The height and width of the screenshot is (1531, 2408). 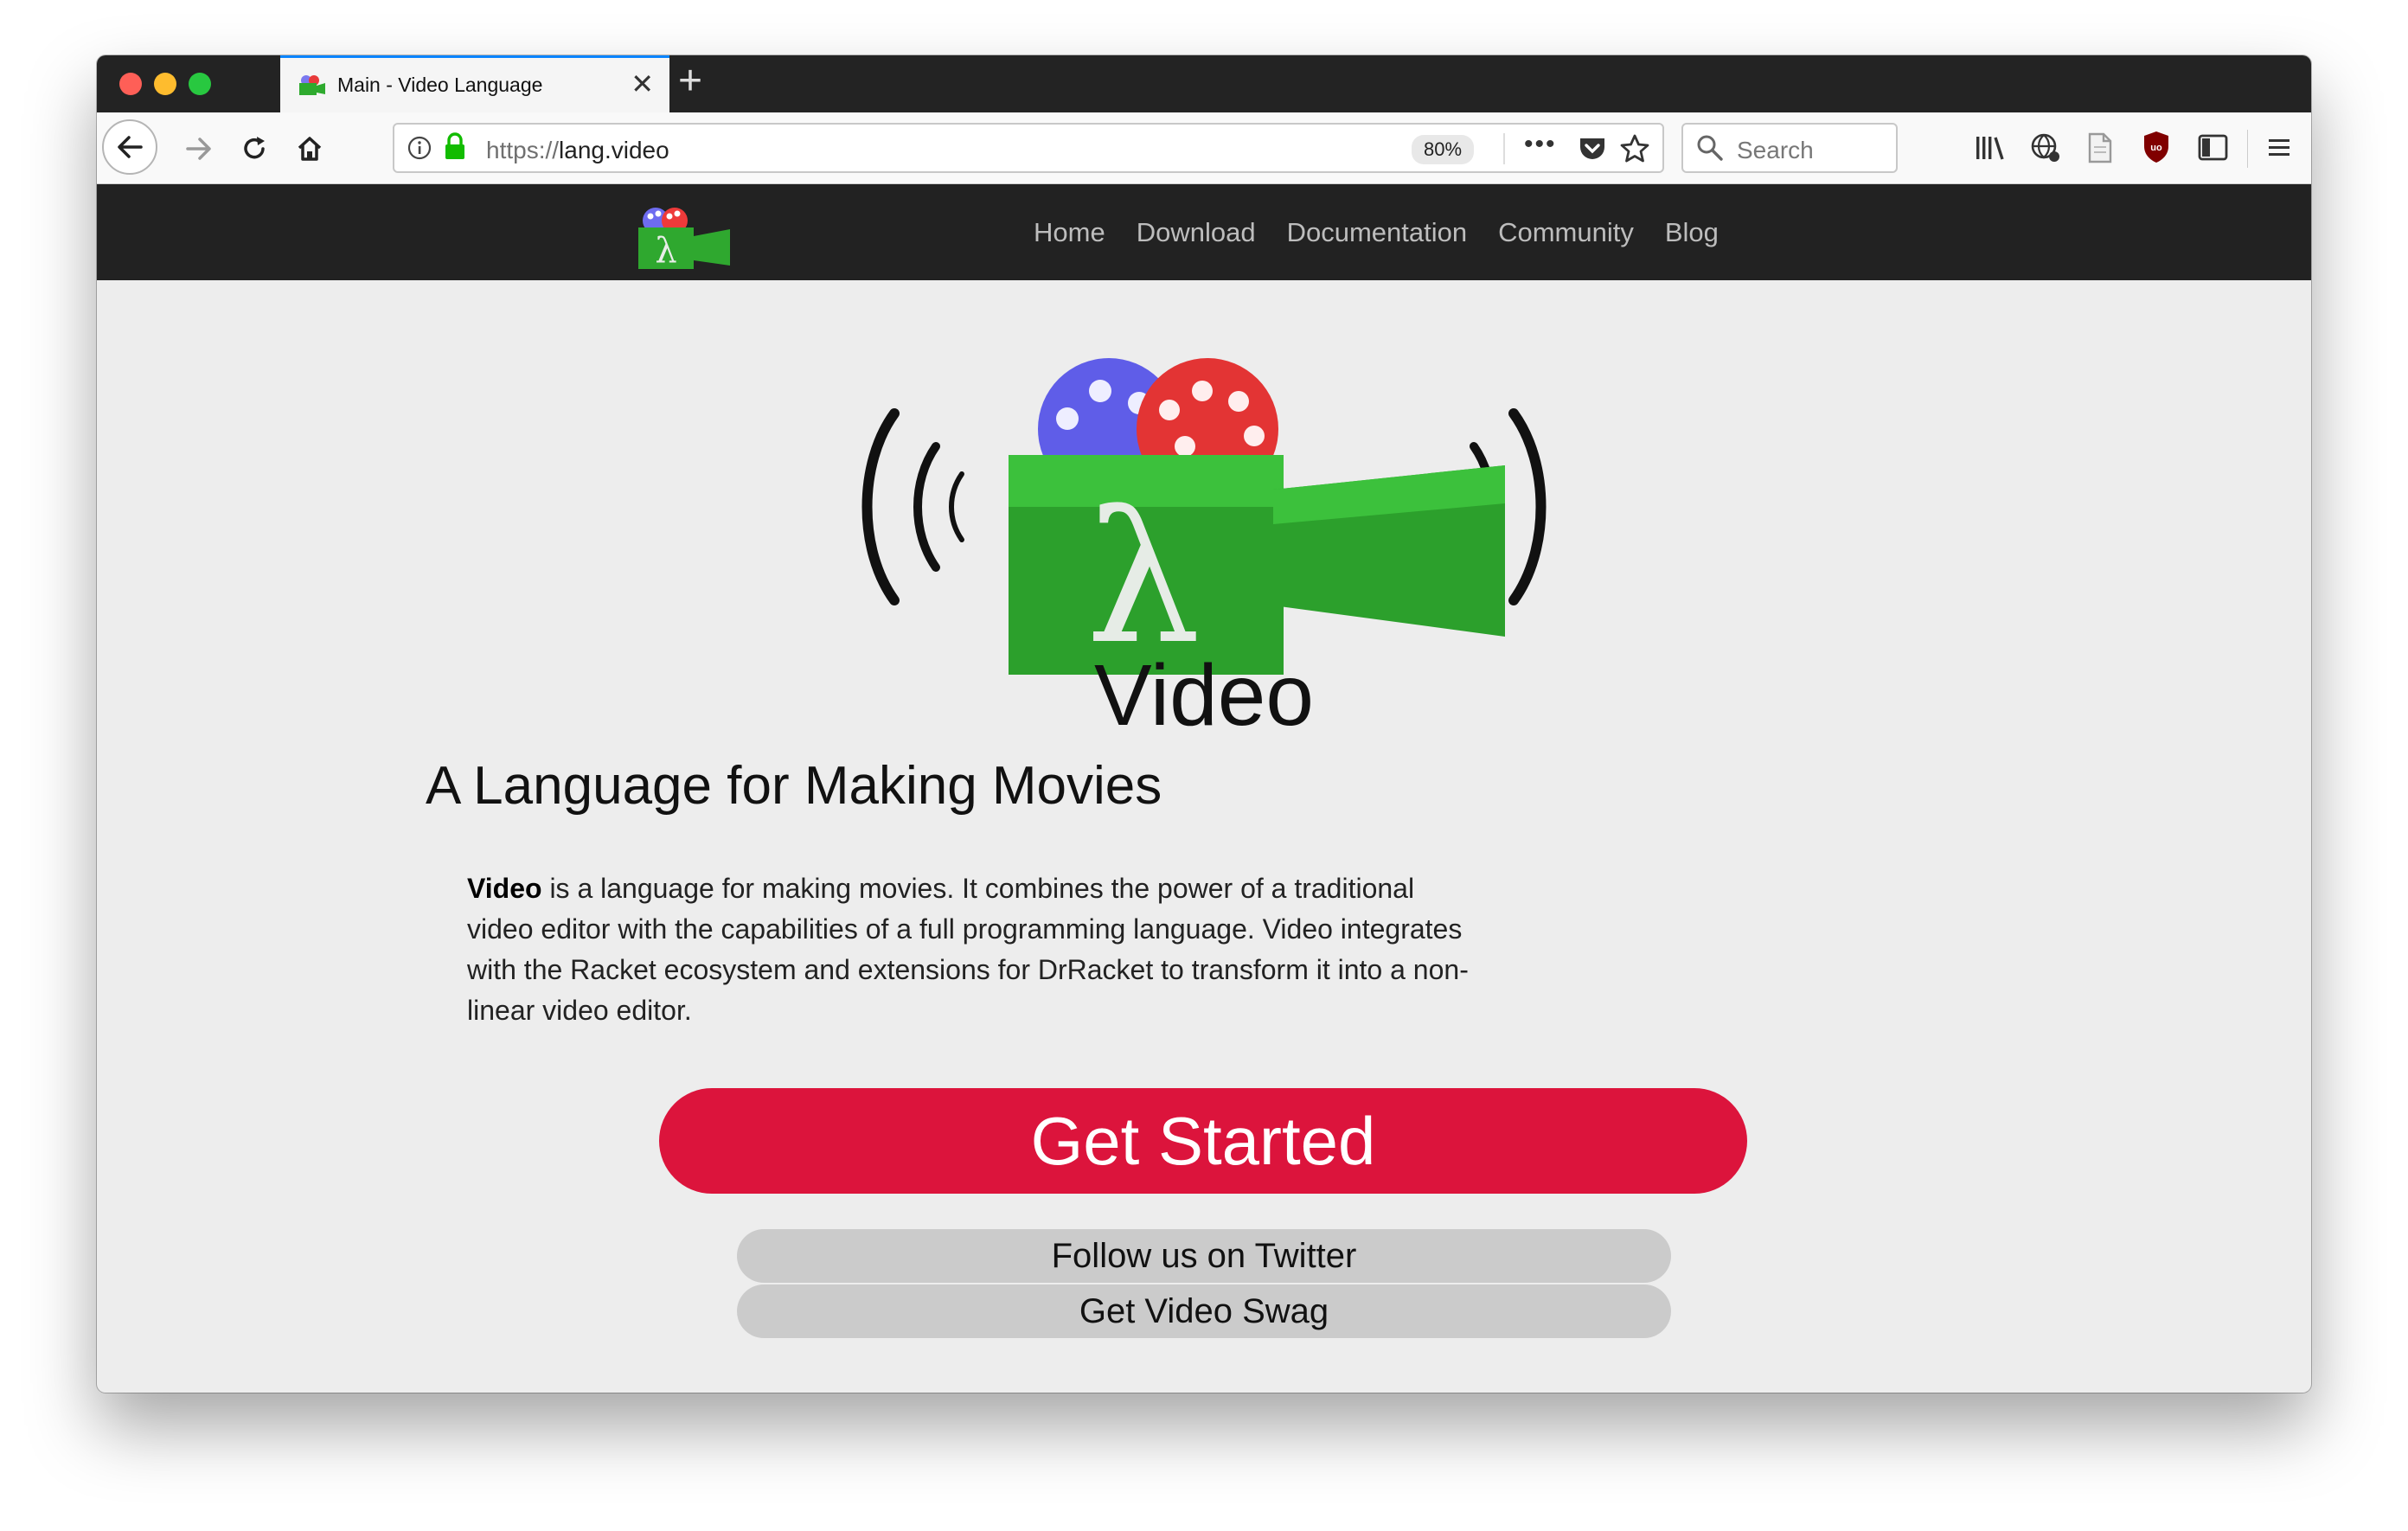 I want to click on get-started-button: Get Started, so click(x=1203, y=1141).